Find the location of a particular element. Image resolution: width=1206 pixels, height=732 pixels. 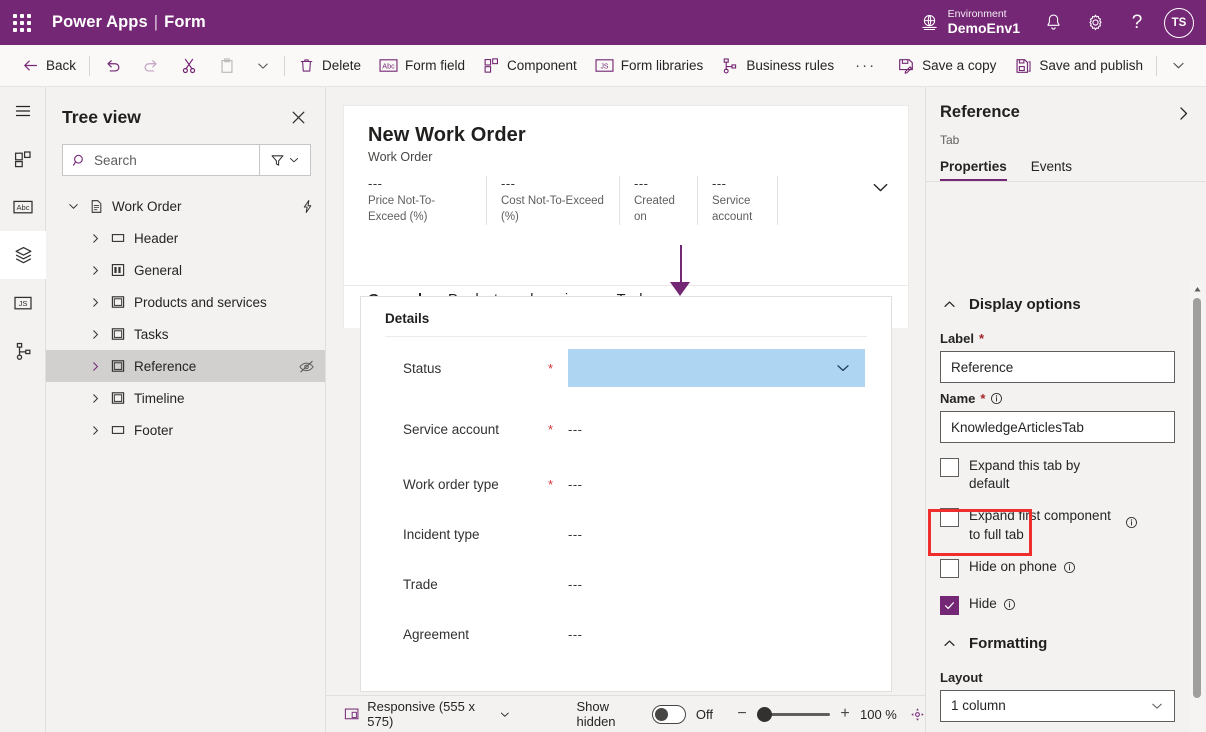

close-tree-view-button is located at coordinates (298, 117).